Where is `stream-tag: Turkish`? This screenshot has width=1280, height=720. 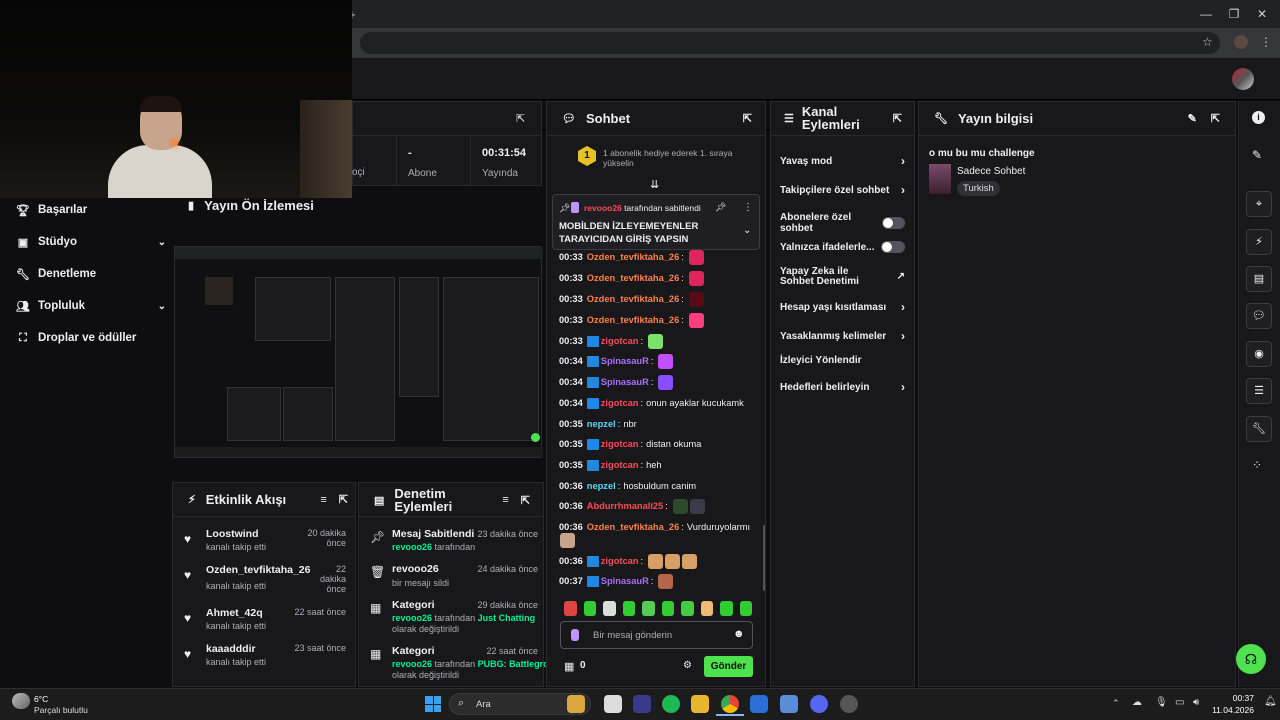 stream-tag: Turkish is located at coordinates (978, 188).